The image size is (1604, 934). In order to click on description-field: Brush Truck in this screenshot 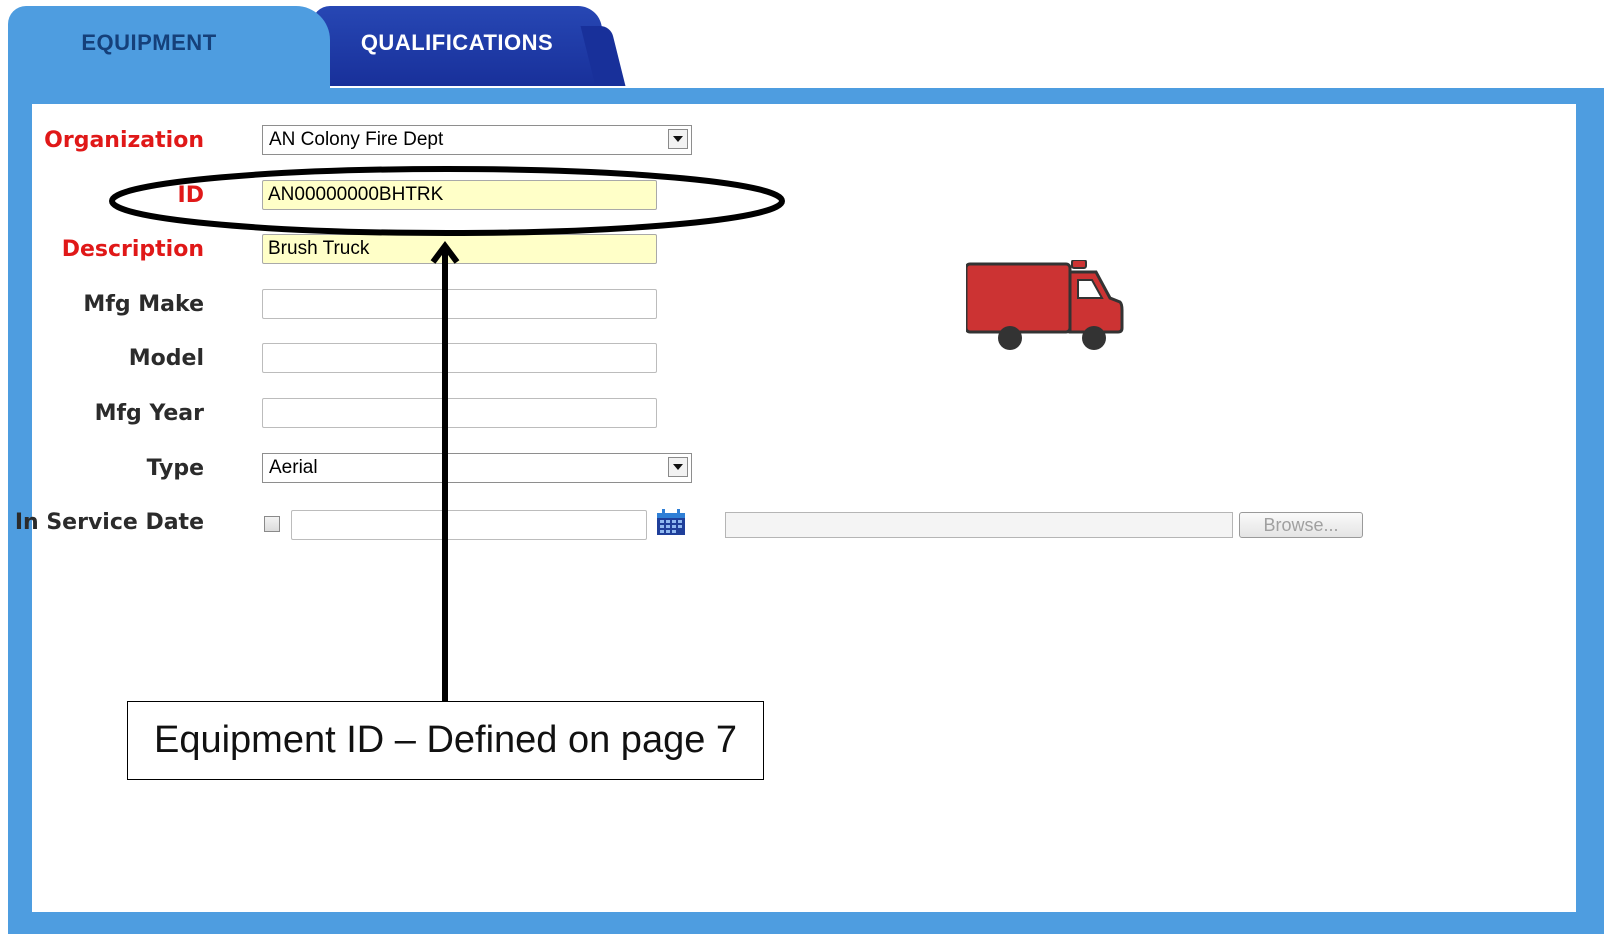, I will do `click(459, 249)`.